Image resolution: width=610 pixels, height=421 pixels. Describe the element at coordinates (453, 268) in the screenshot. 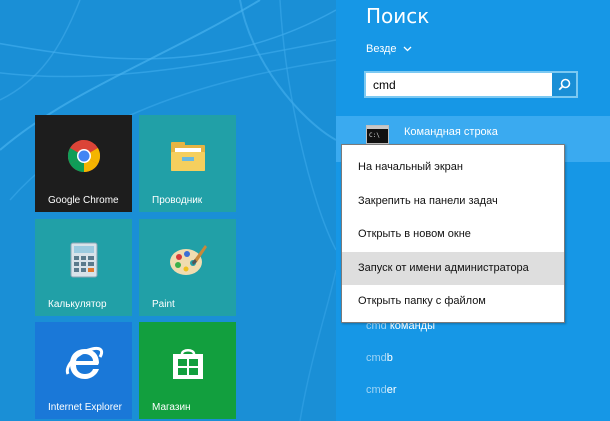

I see `menu-item-run-as-administrator: Запуск от имени администратора` at that location.